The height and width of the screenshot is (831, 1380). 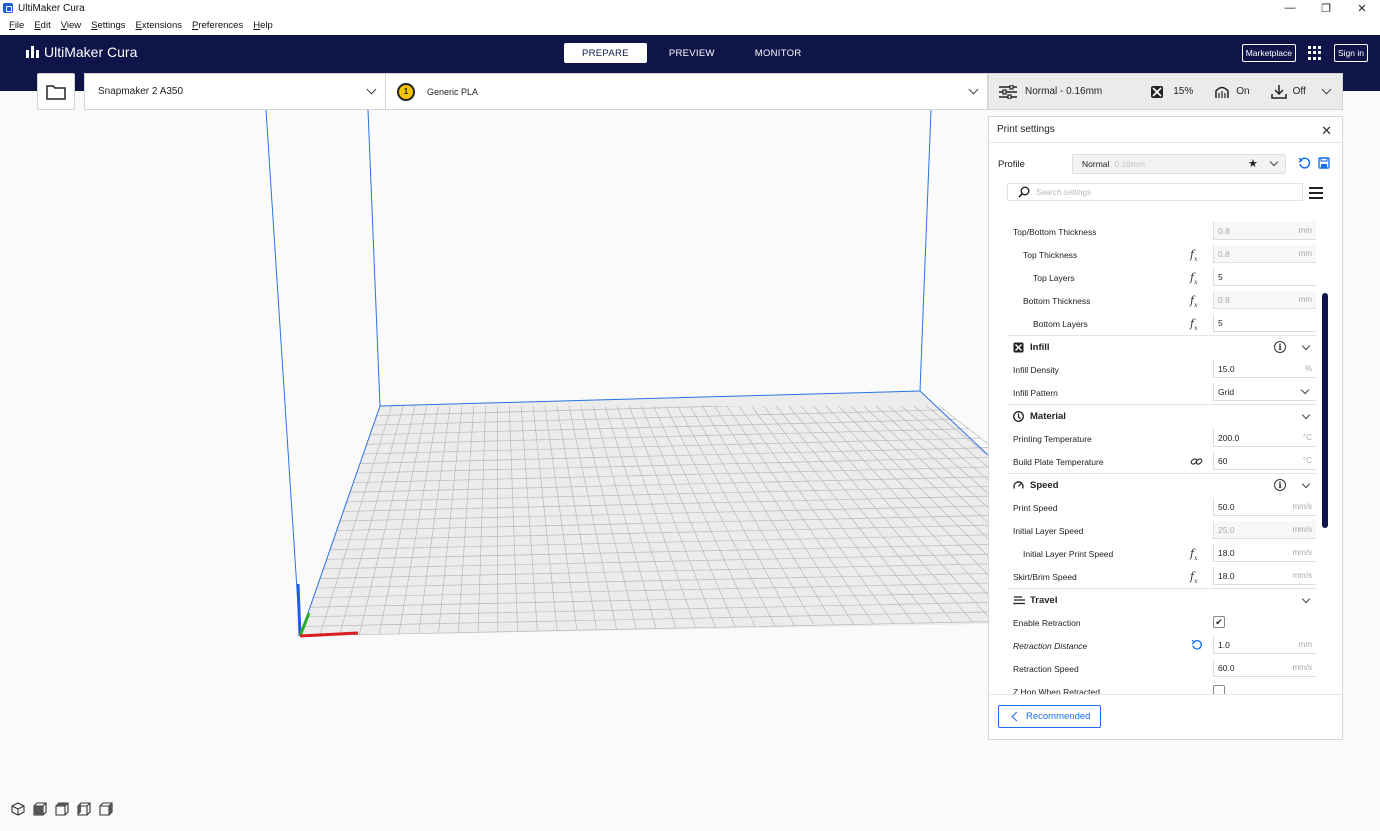 What do you see at coordinates (16, 25) in the screenshot?
I see `menu-file: File` at bounding box center [16, 25].